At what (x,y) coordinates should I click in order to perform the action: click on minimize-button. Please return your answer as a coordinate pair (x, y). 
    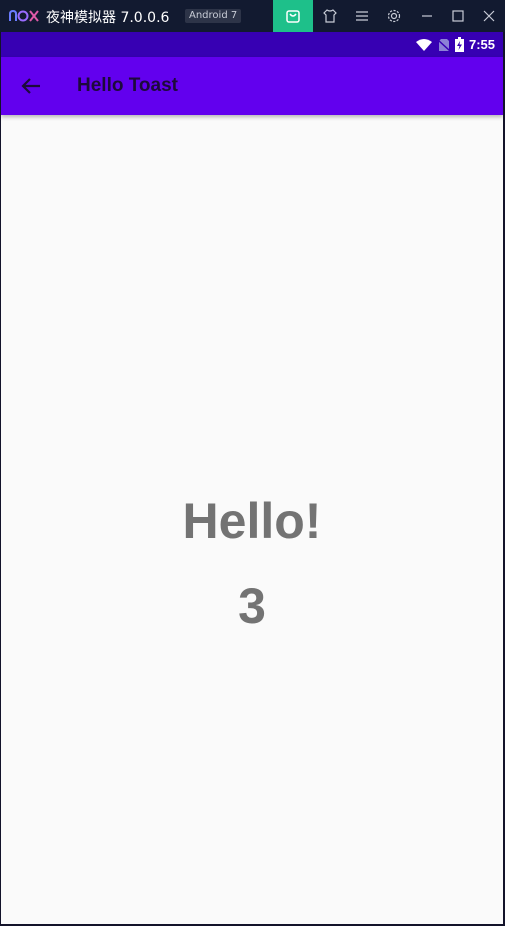
    Looking at the image, I should click on (427, 16).